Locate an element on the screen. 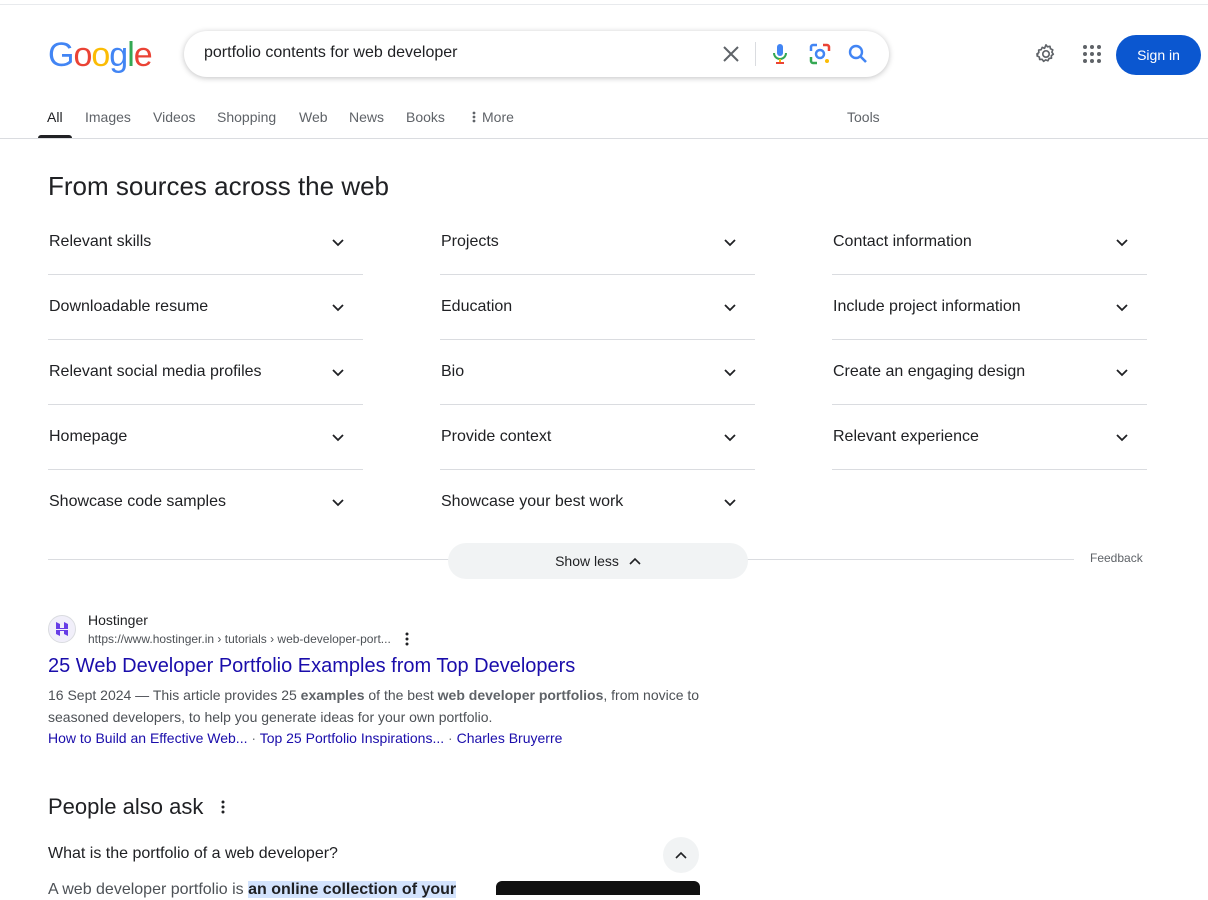 This screenshot has height=900, width=1208. accordion-item-label: Downloadable resume is located at coordinates (129, 306).